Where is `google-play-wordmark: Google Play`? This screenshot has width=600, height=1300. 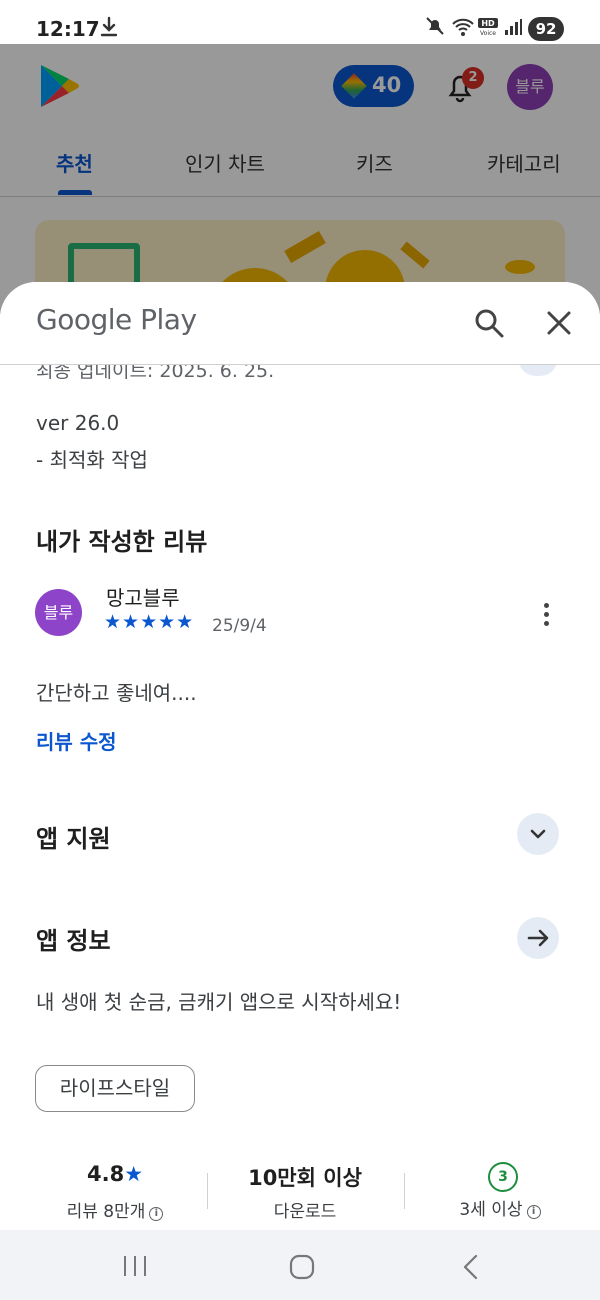 google-play-wordmark: Google Play is located at coordinates (116, 319).